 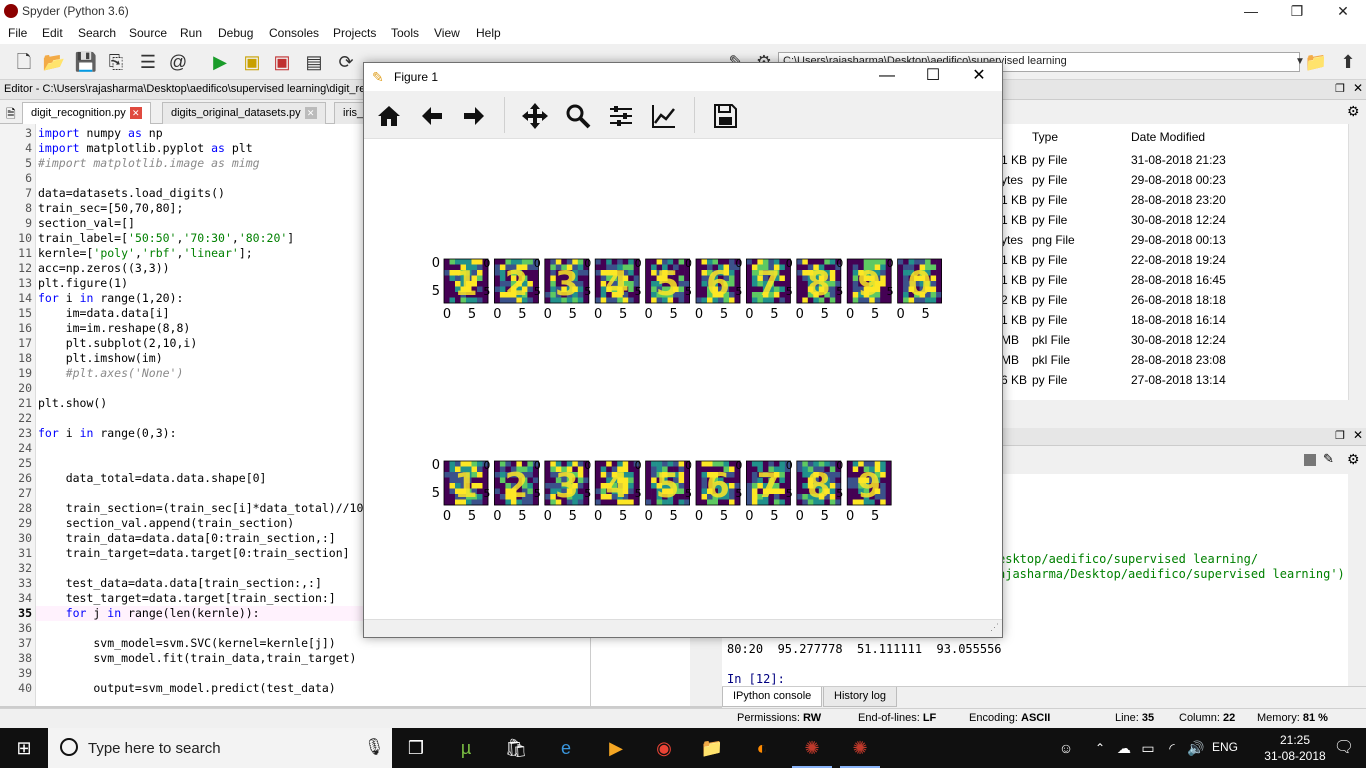 What do you see at coordinates (1172, 748) in the screenshot?
I see `wifi-icon: ◜` at bounding box center [1172, 748].